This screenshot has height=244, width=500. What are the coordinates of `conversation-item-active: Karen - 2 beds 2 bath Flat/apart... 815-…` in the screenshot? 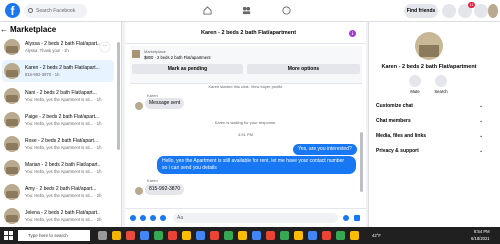 It's located at (58, 71).